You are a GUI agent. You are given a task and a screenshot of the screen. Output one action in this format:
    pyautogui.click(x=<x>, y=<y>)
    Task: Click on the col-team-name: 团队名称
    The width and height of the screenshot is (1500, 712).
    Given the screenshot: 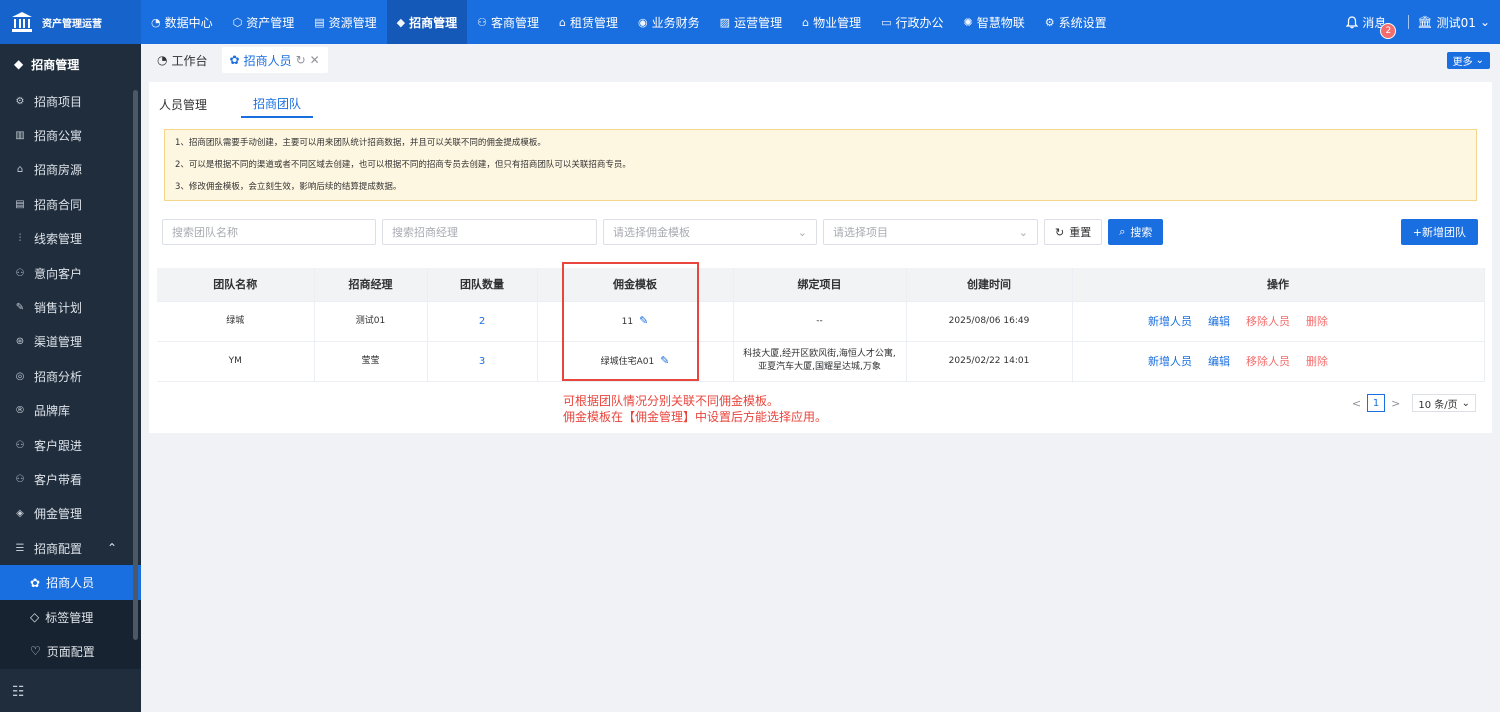 What is the action you would take?
    pyautogui.click(x=236, y=285)
    